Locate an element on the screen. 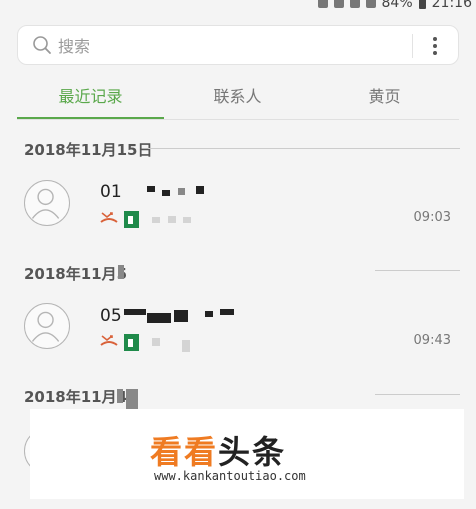  battery-icon is located at coordinates (422, 4).